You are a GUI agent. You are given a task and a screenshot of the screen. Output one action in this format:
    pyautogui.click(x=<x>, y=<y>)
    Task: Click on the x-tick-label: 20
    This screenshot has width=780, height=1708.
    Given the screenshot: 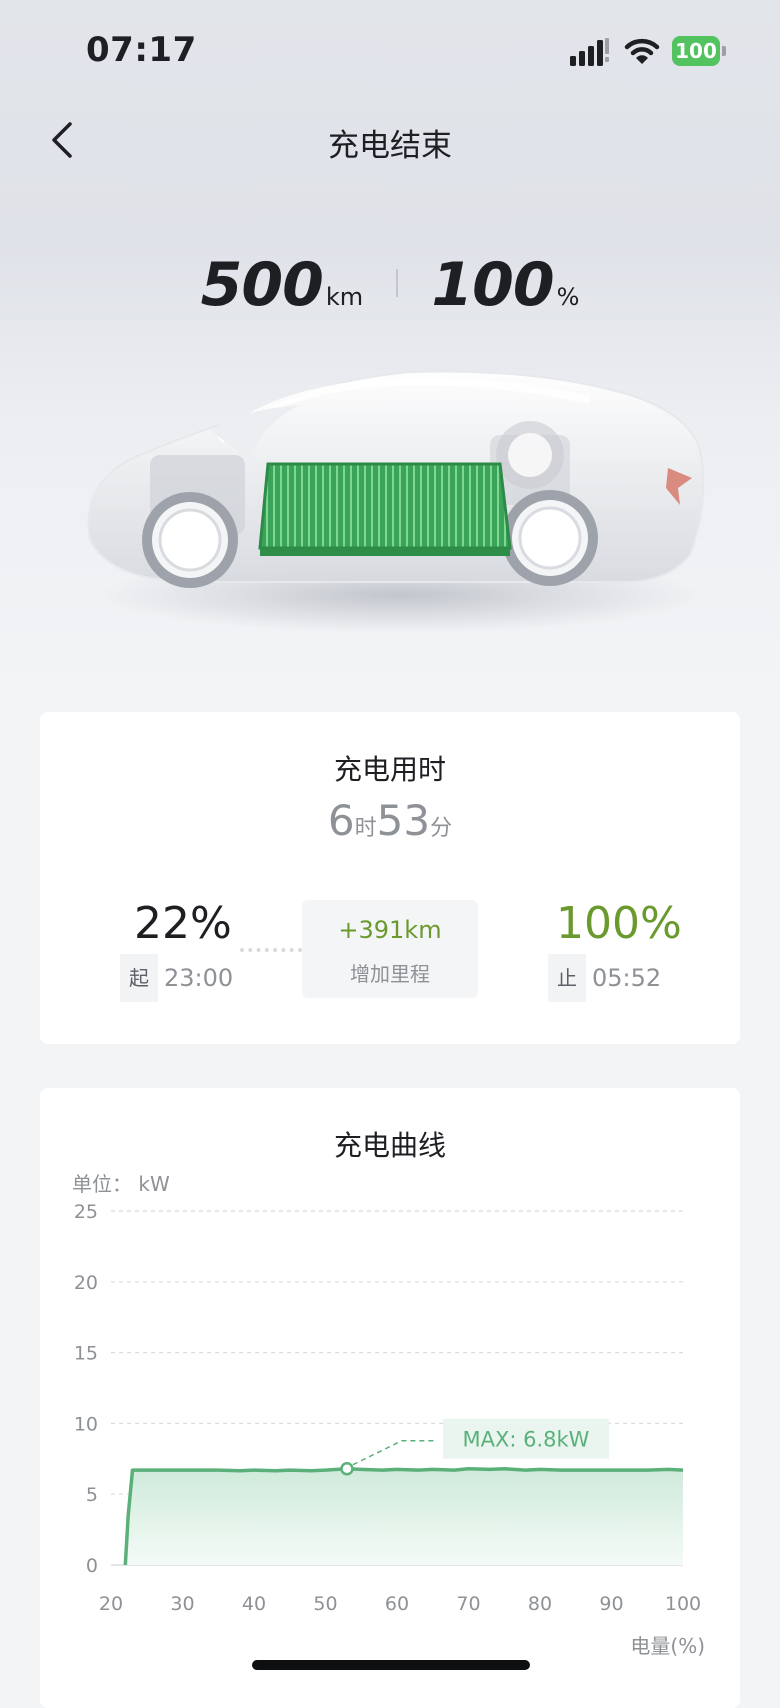 What is the action you would take?
    pyautogui.click(x=111, y=1604)
    